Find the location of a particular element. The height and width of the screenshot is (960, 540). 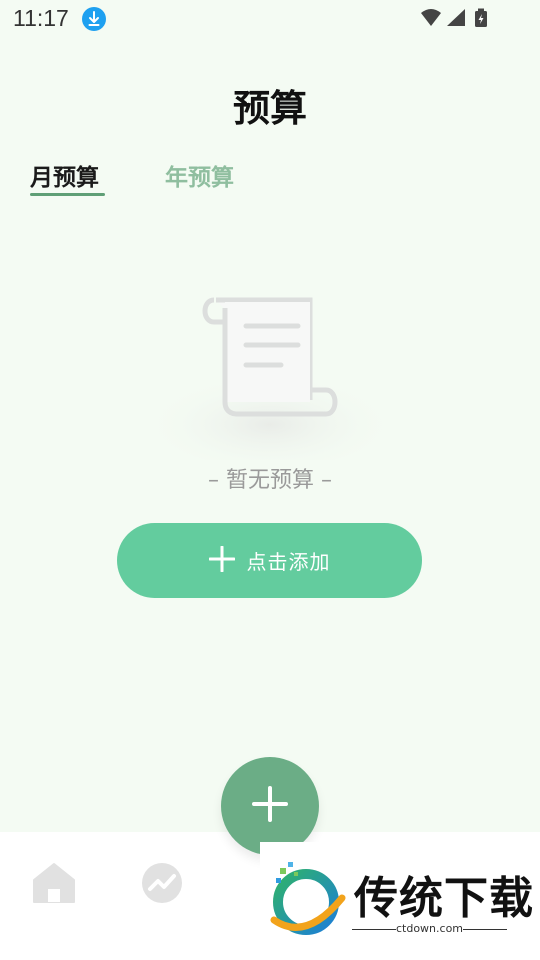

status-time: 11:17 is located at coordinates (41, 18).